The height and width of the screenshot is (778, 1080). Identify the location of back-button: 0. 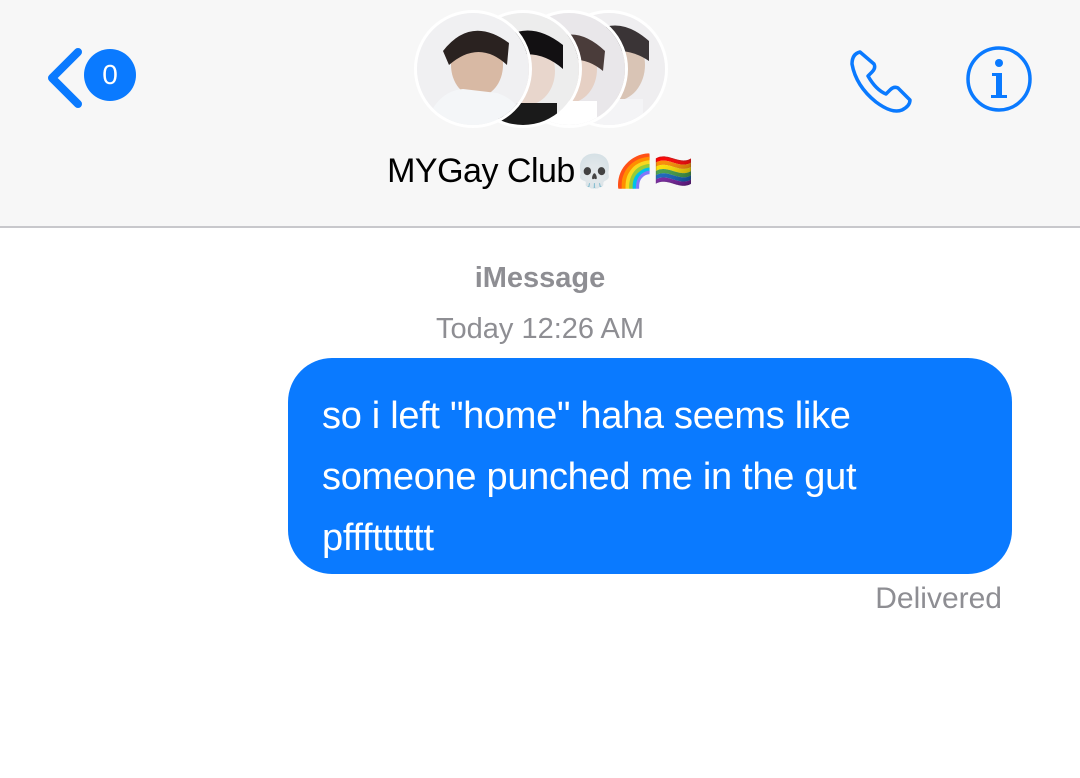
(90, 75).